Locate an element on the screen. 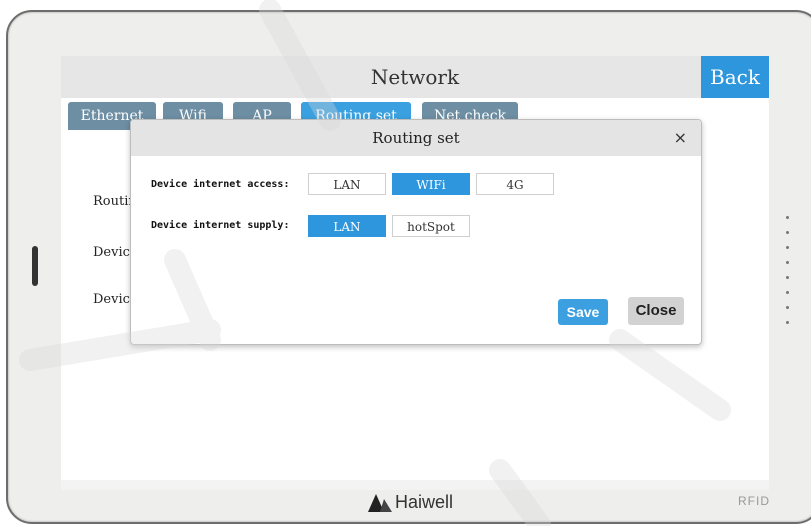 The height and width of the screenshot is (526, 811). side-hardware-button is located at coordinates (35, 266).